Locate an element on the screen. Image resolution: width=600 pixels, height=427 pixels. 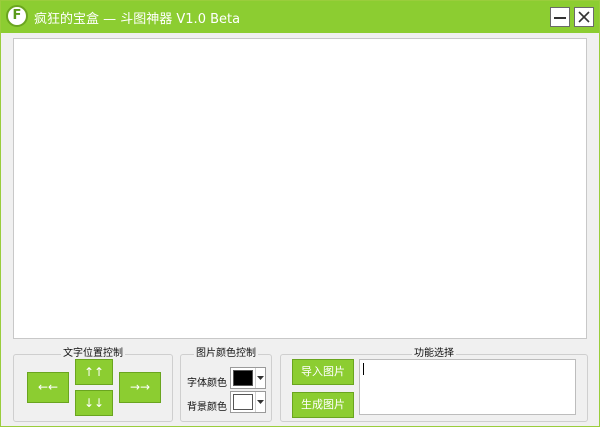
bg-color-swatch is located at coordinates (243, 402).